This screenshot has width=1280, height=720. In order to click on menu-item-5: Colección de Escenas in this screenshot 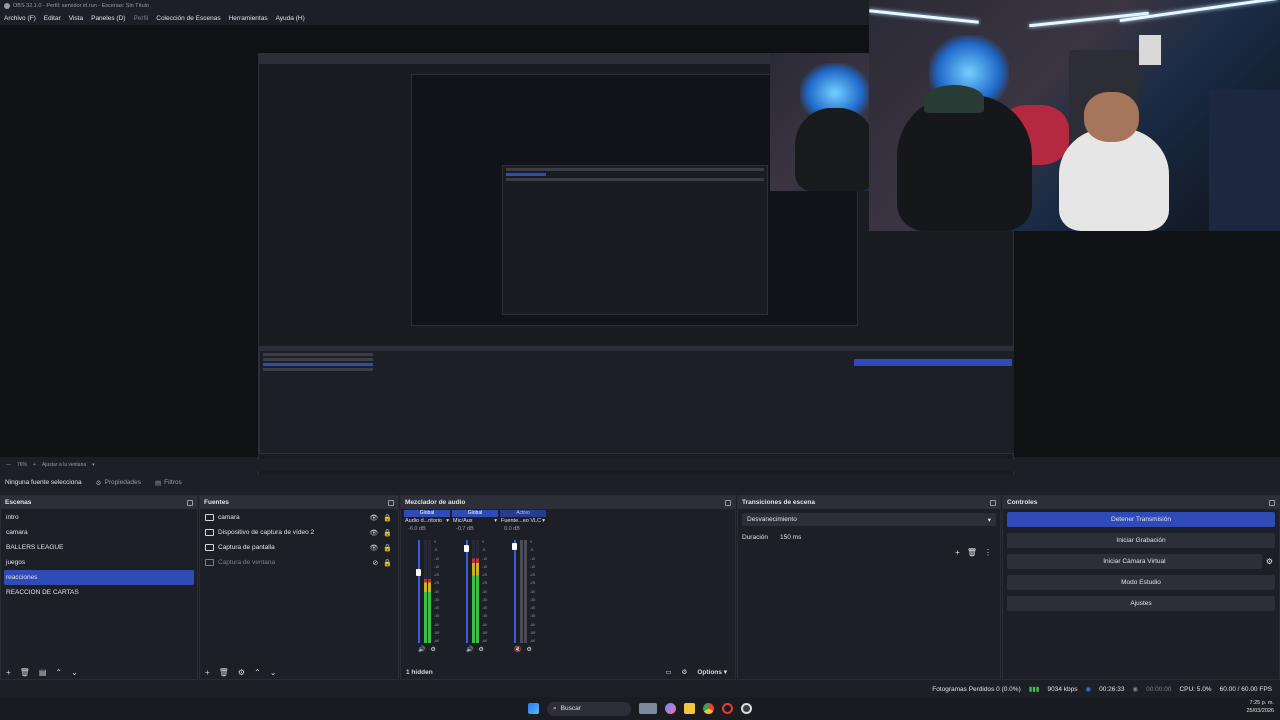, I will do `click(188, 18)`.